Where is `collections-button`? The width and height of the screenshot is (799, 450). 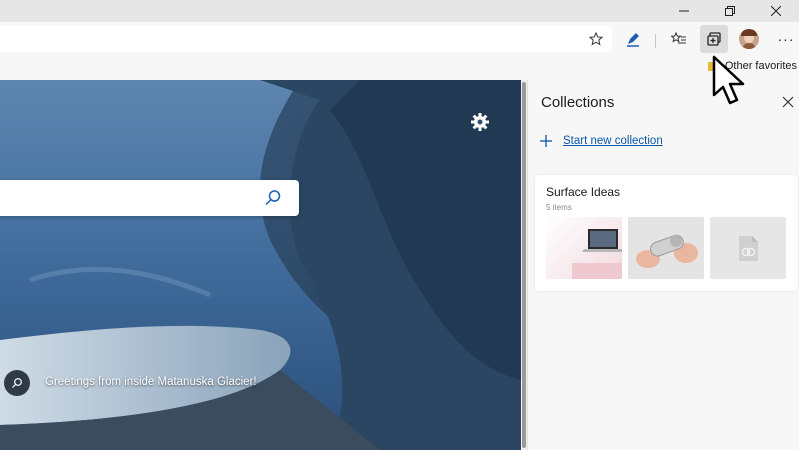 collections-button is located at coordinates (714, 39).